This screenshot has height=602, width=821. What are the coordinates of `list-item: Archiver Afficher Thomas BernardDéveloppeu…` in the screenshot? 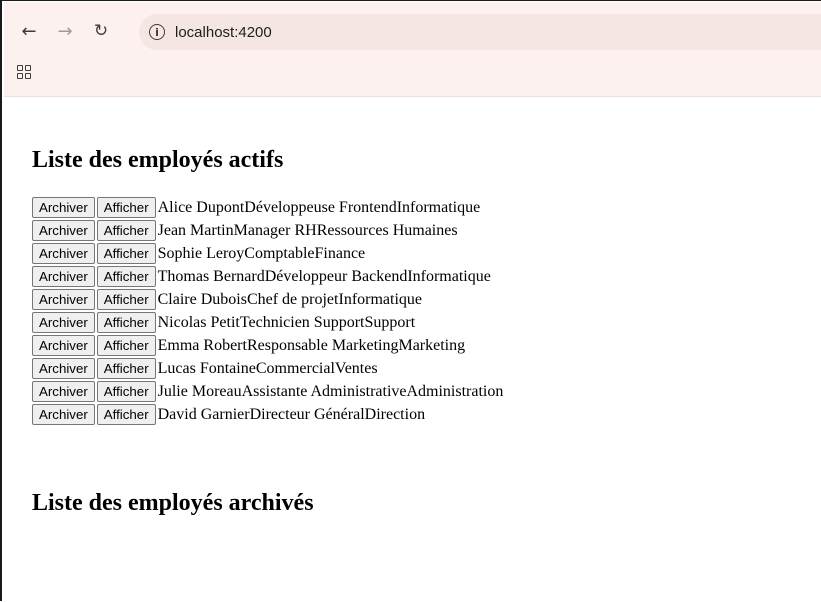 It's located at (267, 276).